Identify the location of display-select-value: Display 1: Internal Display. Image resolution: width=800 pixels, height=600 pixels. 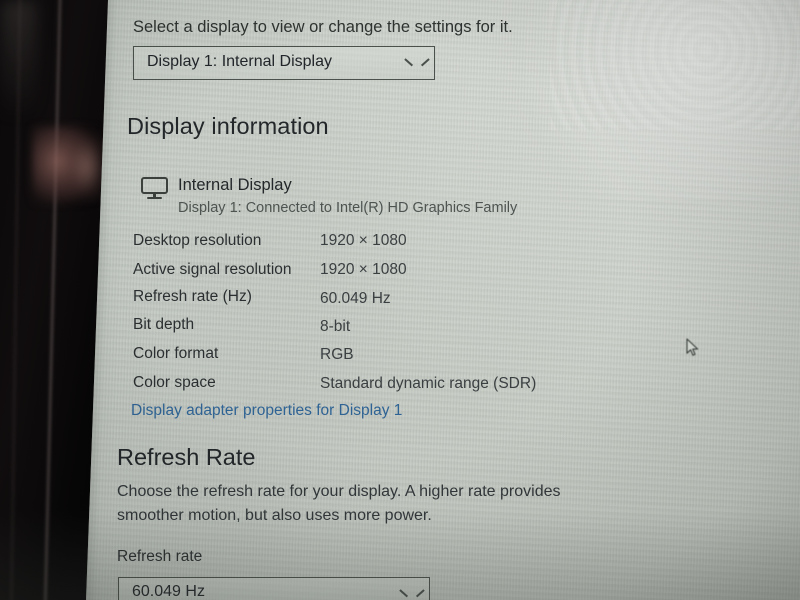
(239, 61).